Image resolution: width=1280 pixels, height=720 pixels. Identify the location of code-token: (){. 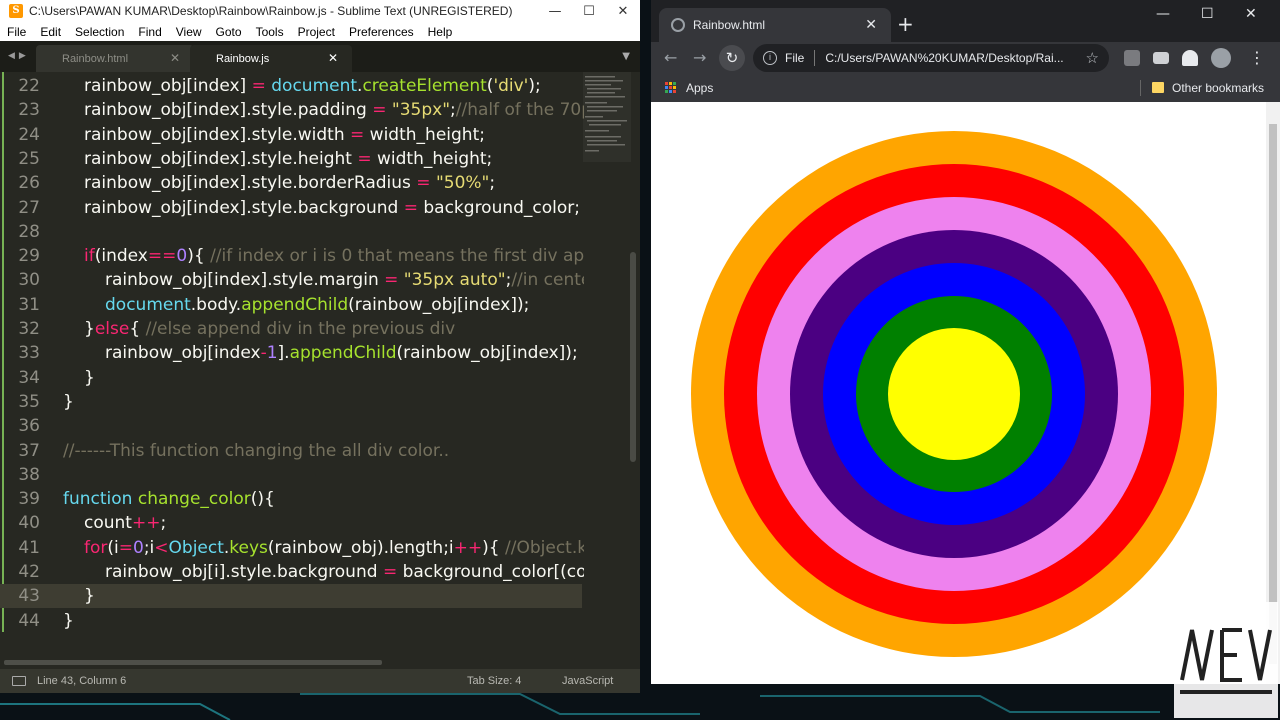
(262, 499).